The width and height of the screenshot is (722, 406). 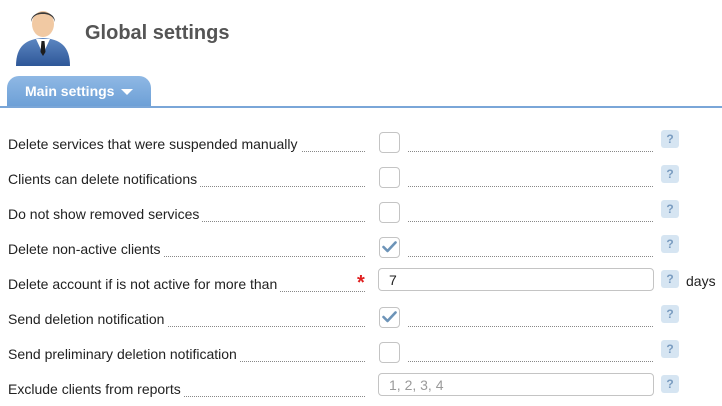 I want to click on setting-label: Delete non-active clients, so click(x=86, y=249).